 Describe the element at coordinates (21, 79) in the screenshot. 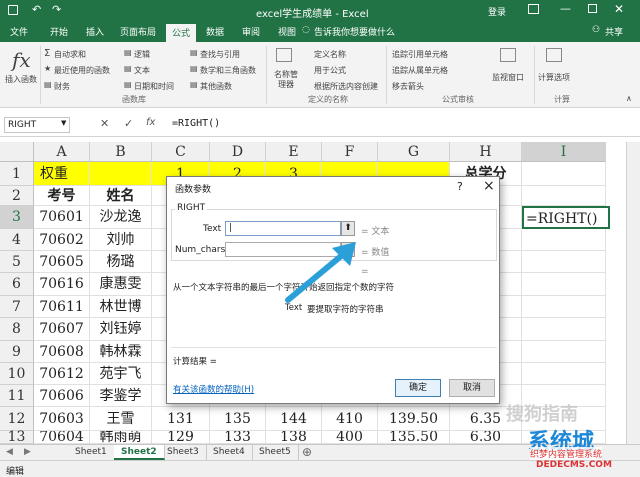

I see `insert-function-button: 插入函数` at that location.